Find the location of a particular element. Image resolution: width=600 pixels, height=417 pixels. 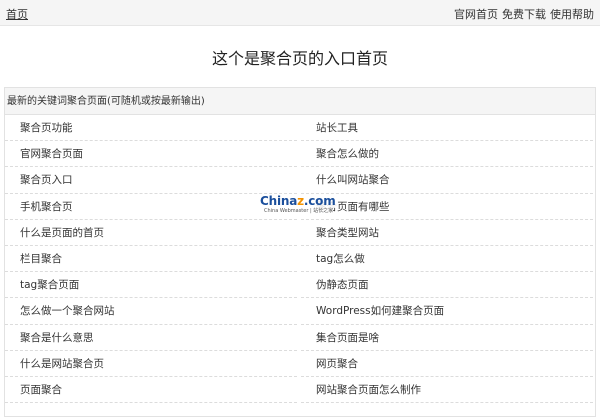

keyword-link: 怎么做一个聚合网站 is located at coordinates (151, 311).